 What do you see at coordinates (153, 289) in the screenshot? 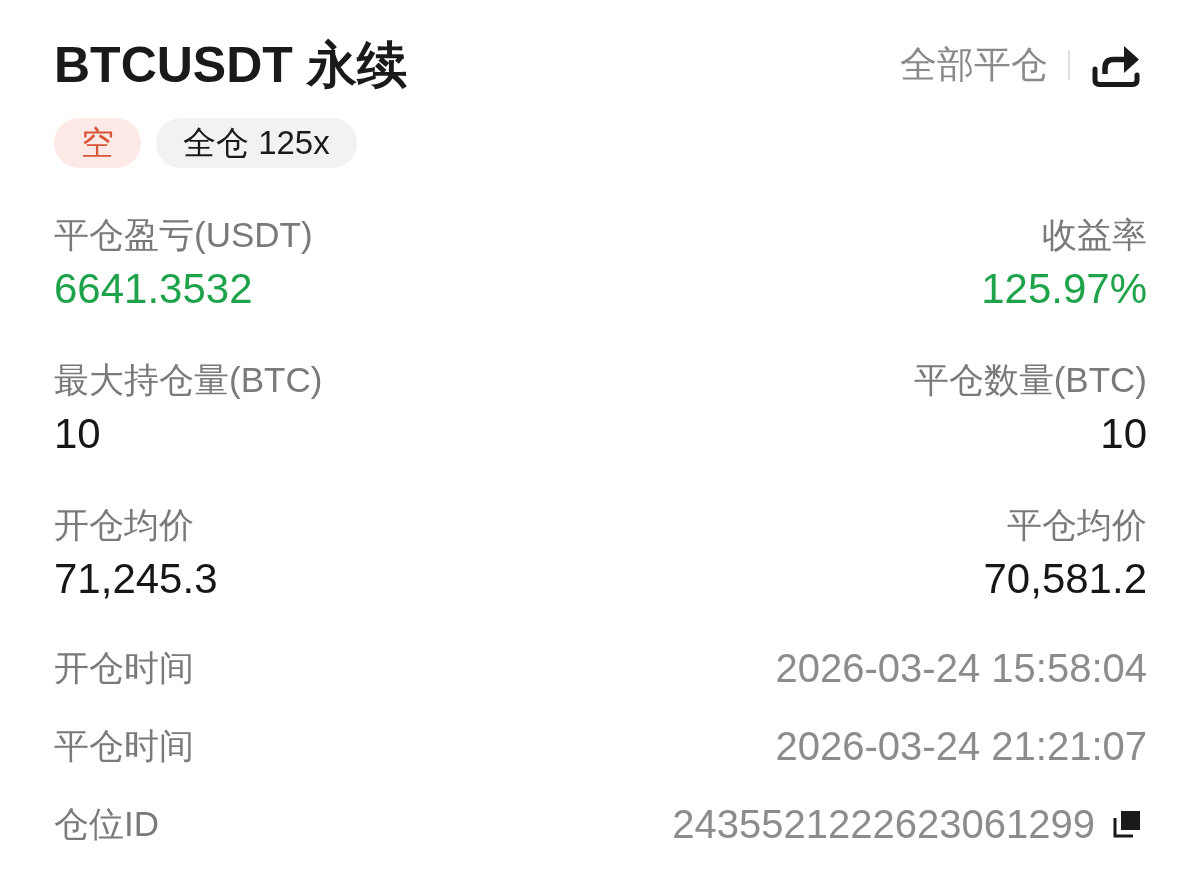
I see `stat-value: 6641.3532` at bounding box center [153, 289].